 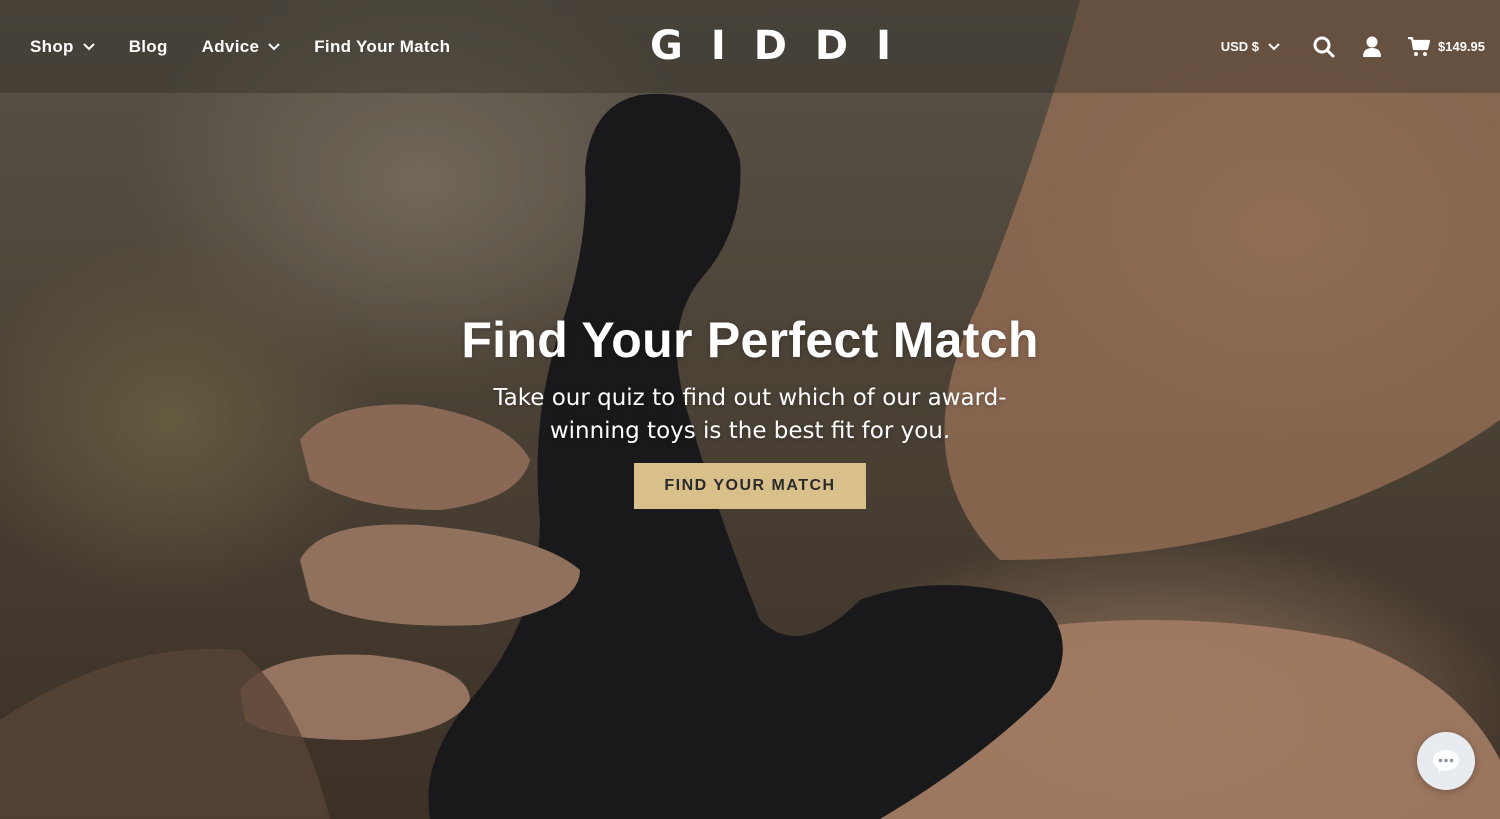 What do you see at coordinates (52, 46) in the screenshot?
I see `nav-shop-label: Shop` at bounding box center [52, 46].